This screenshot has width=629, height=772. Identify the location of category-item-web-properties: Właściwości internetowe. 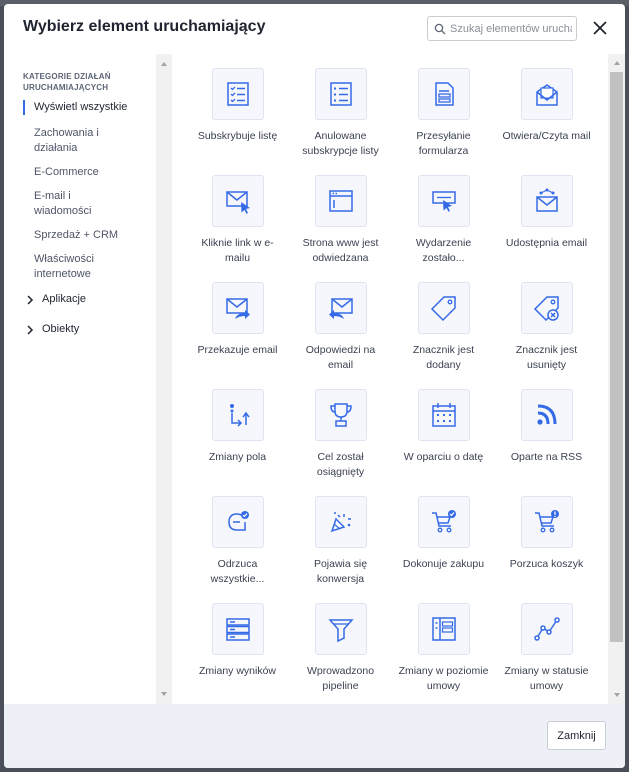
(69, 267).